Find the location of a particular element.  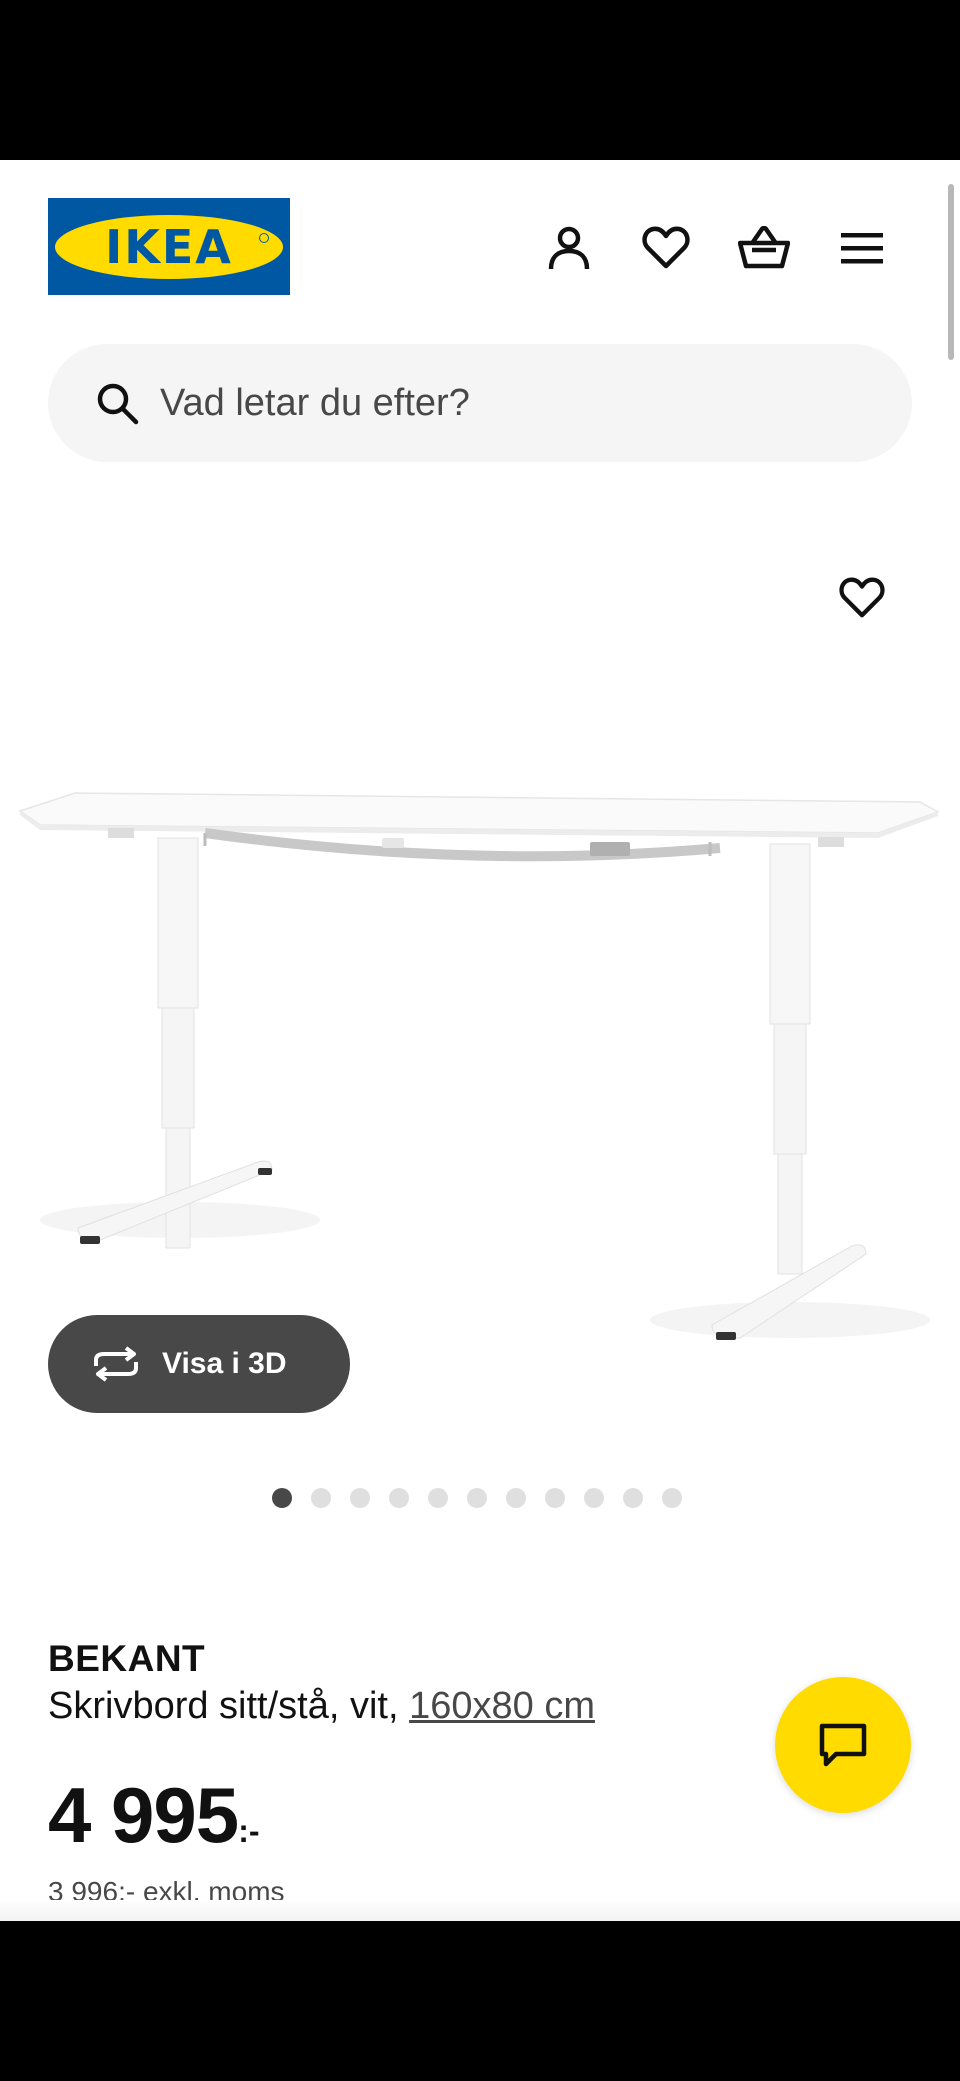

ikea-logo: IKEA is located at coordinates (169, 246).